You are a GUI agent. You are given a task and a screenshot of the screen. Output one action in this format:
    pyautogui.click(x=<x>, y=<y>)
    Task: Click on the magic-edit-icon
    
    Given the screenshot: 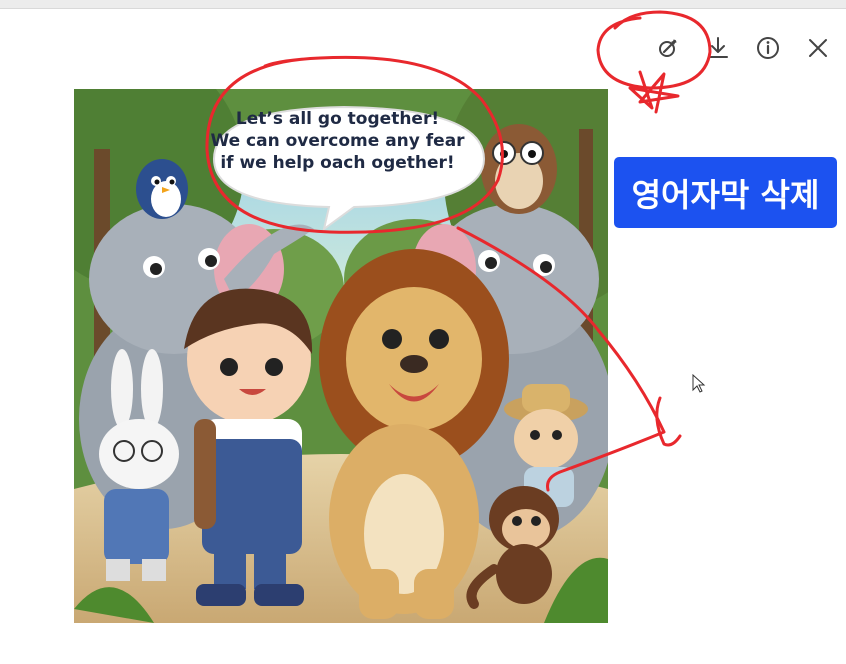 What is the action you would take?
    pyautogui.click(x=668, y=48)
    